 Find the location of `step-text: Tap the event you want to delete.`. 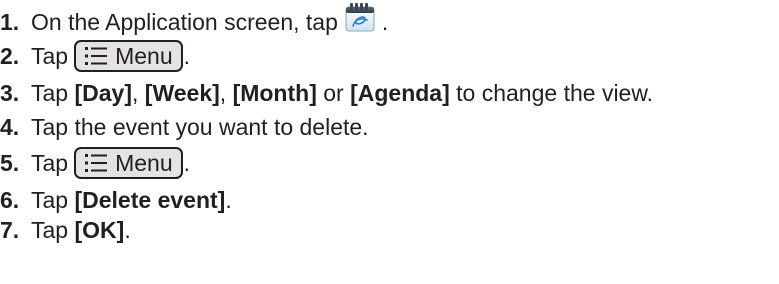

step-text: Tap the event you want to delete. is located at coordinates (200, 126).